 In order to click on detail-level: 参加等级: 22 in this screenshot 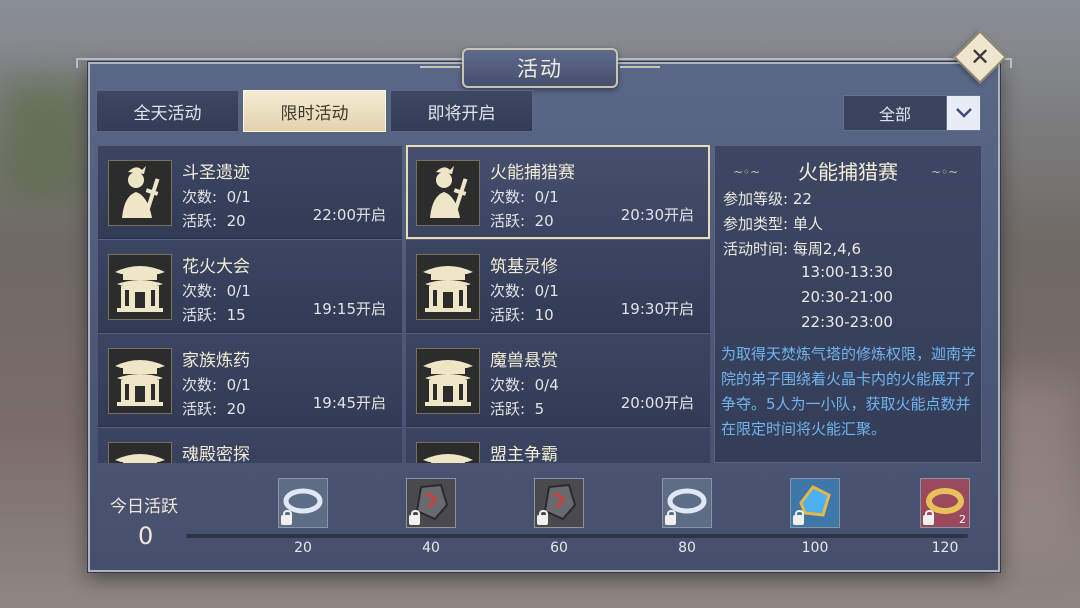, I will do `click(767, 199)`.